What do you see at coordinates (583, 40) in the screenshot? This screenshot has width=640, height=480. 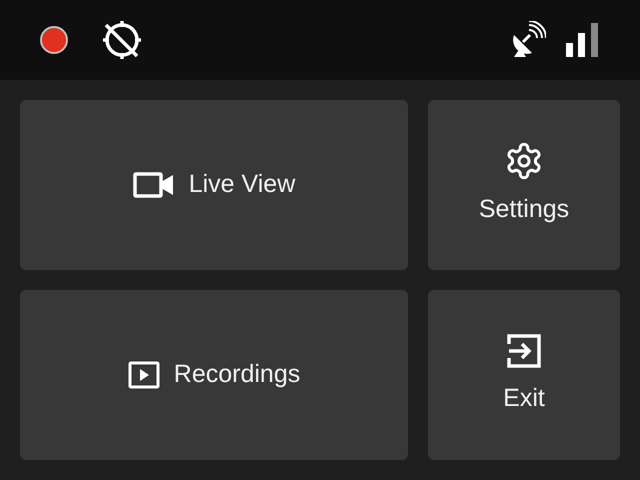 I see `signal-strength-icon` at bounding box center [583, 40].